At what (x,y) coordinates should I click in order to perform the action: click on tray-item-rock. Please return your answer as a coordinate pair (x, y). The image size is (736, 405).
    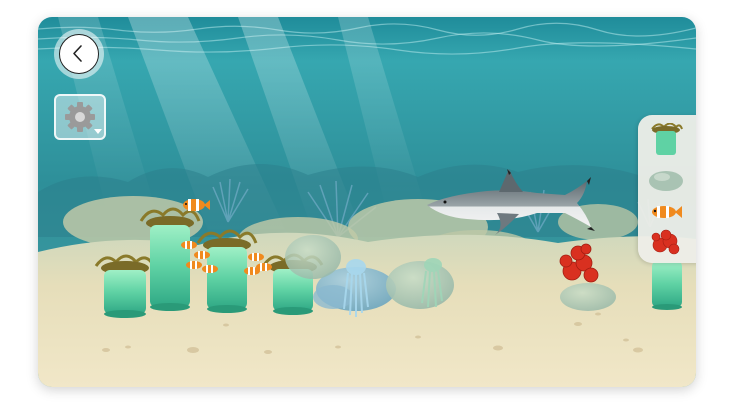
    Looking at the image, I should click on (666, 179).